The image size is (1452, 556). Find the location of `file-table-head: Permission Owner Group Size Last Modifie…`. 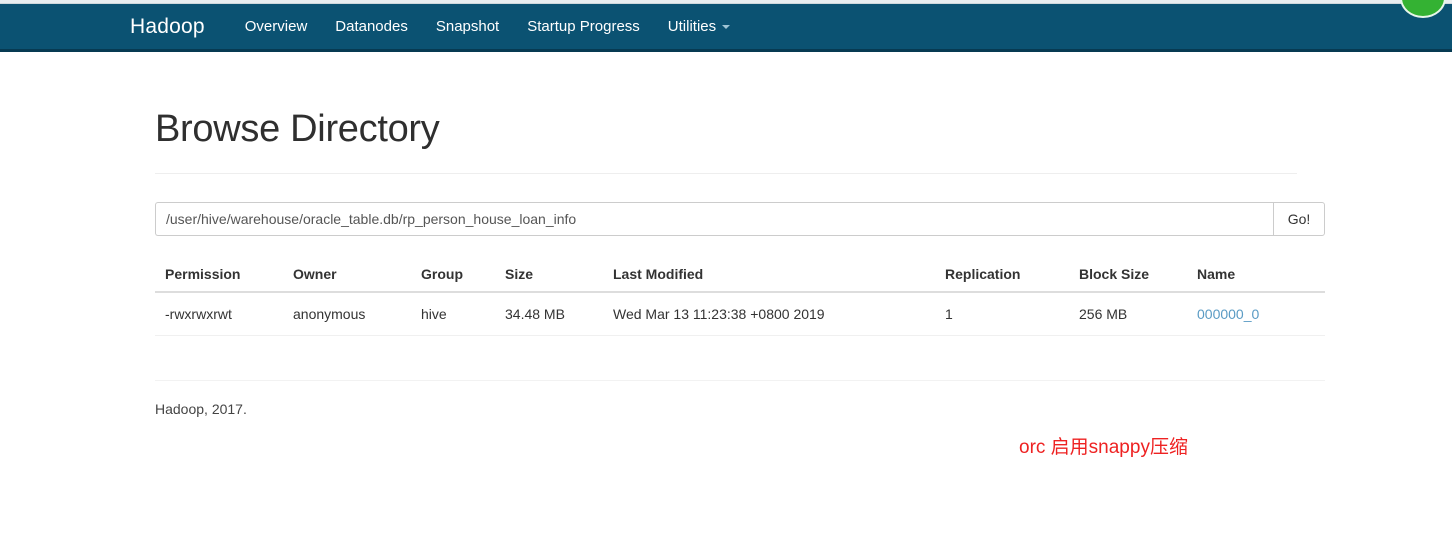

file-table-head: Permission Owner Group Size Last Modifie… is located at coordinates (740, 275).